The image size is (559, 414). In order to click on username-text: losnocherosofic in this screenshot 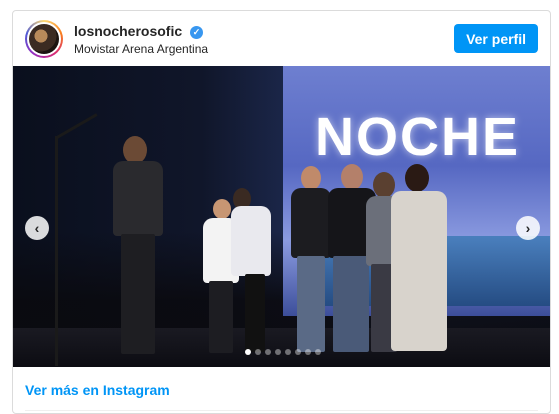, I will do `click(128, 31)`.